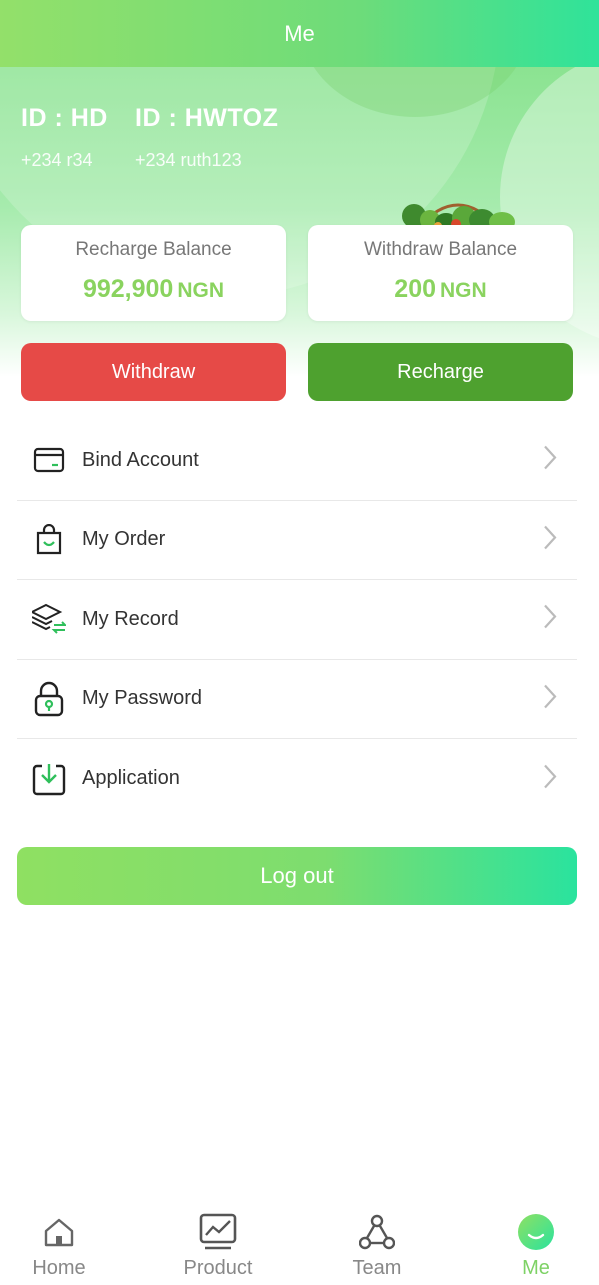 The image size is (599, 1285). I want to click on withdraw-balance-card: Withdraw Balance 200 NGN, so click(440, 273).